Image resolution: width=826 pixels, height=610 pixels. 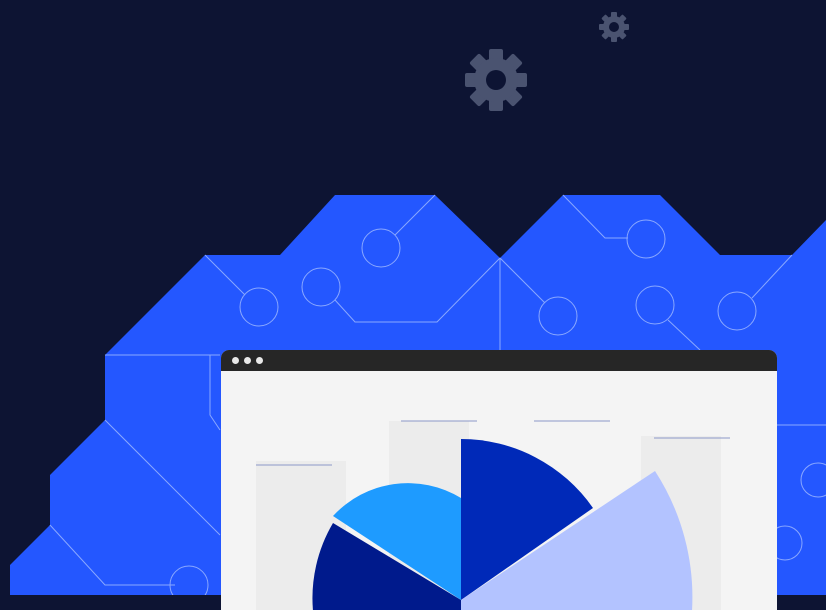 What do you see at coordinates (499, 360) in the screenshot?
I see `window-titlebar` at bounding box center [499, 360].